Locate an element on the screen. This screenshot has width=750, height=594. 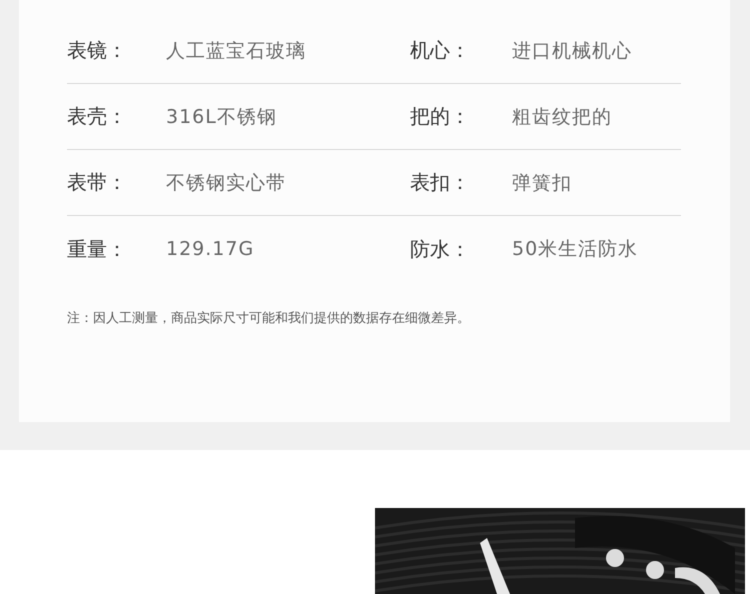
spec-label: 防水： is located at coordinates (440, 249).